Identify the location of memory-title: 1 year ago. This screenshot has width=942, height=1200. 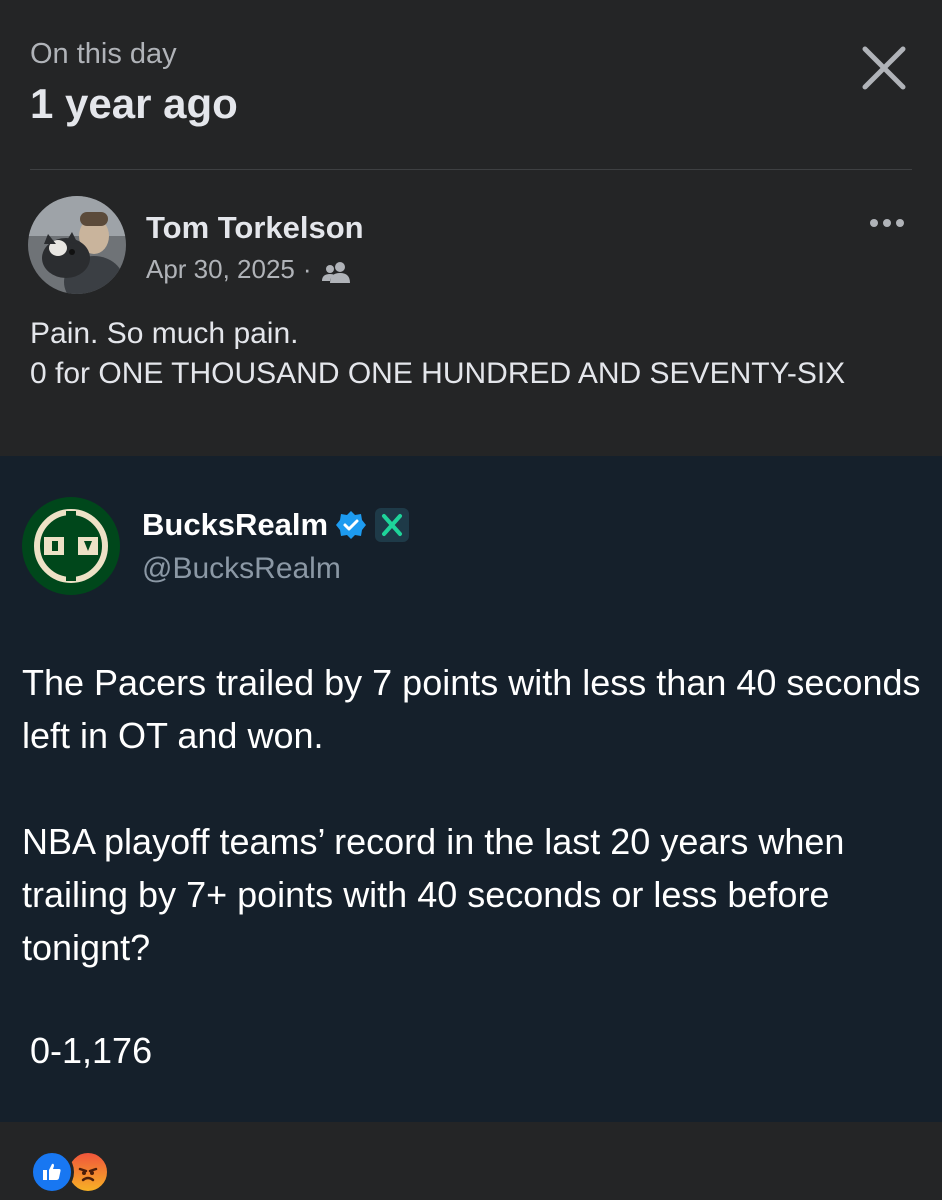
(134, 103).